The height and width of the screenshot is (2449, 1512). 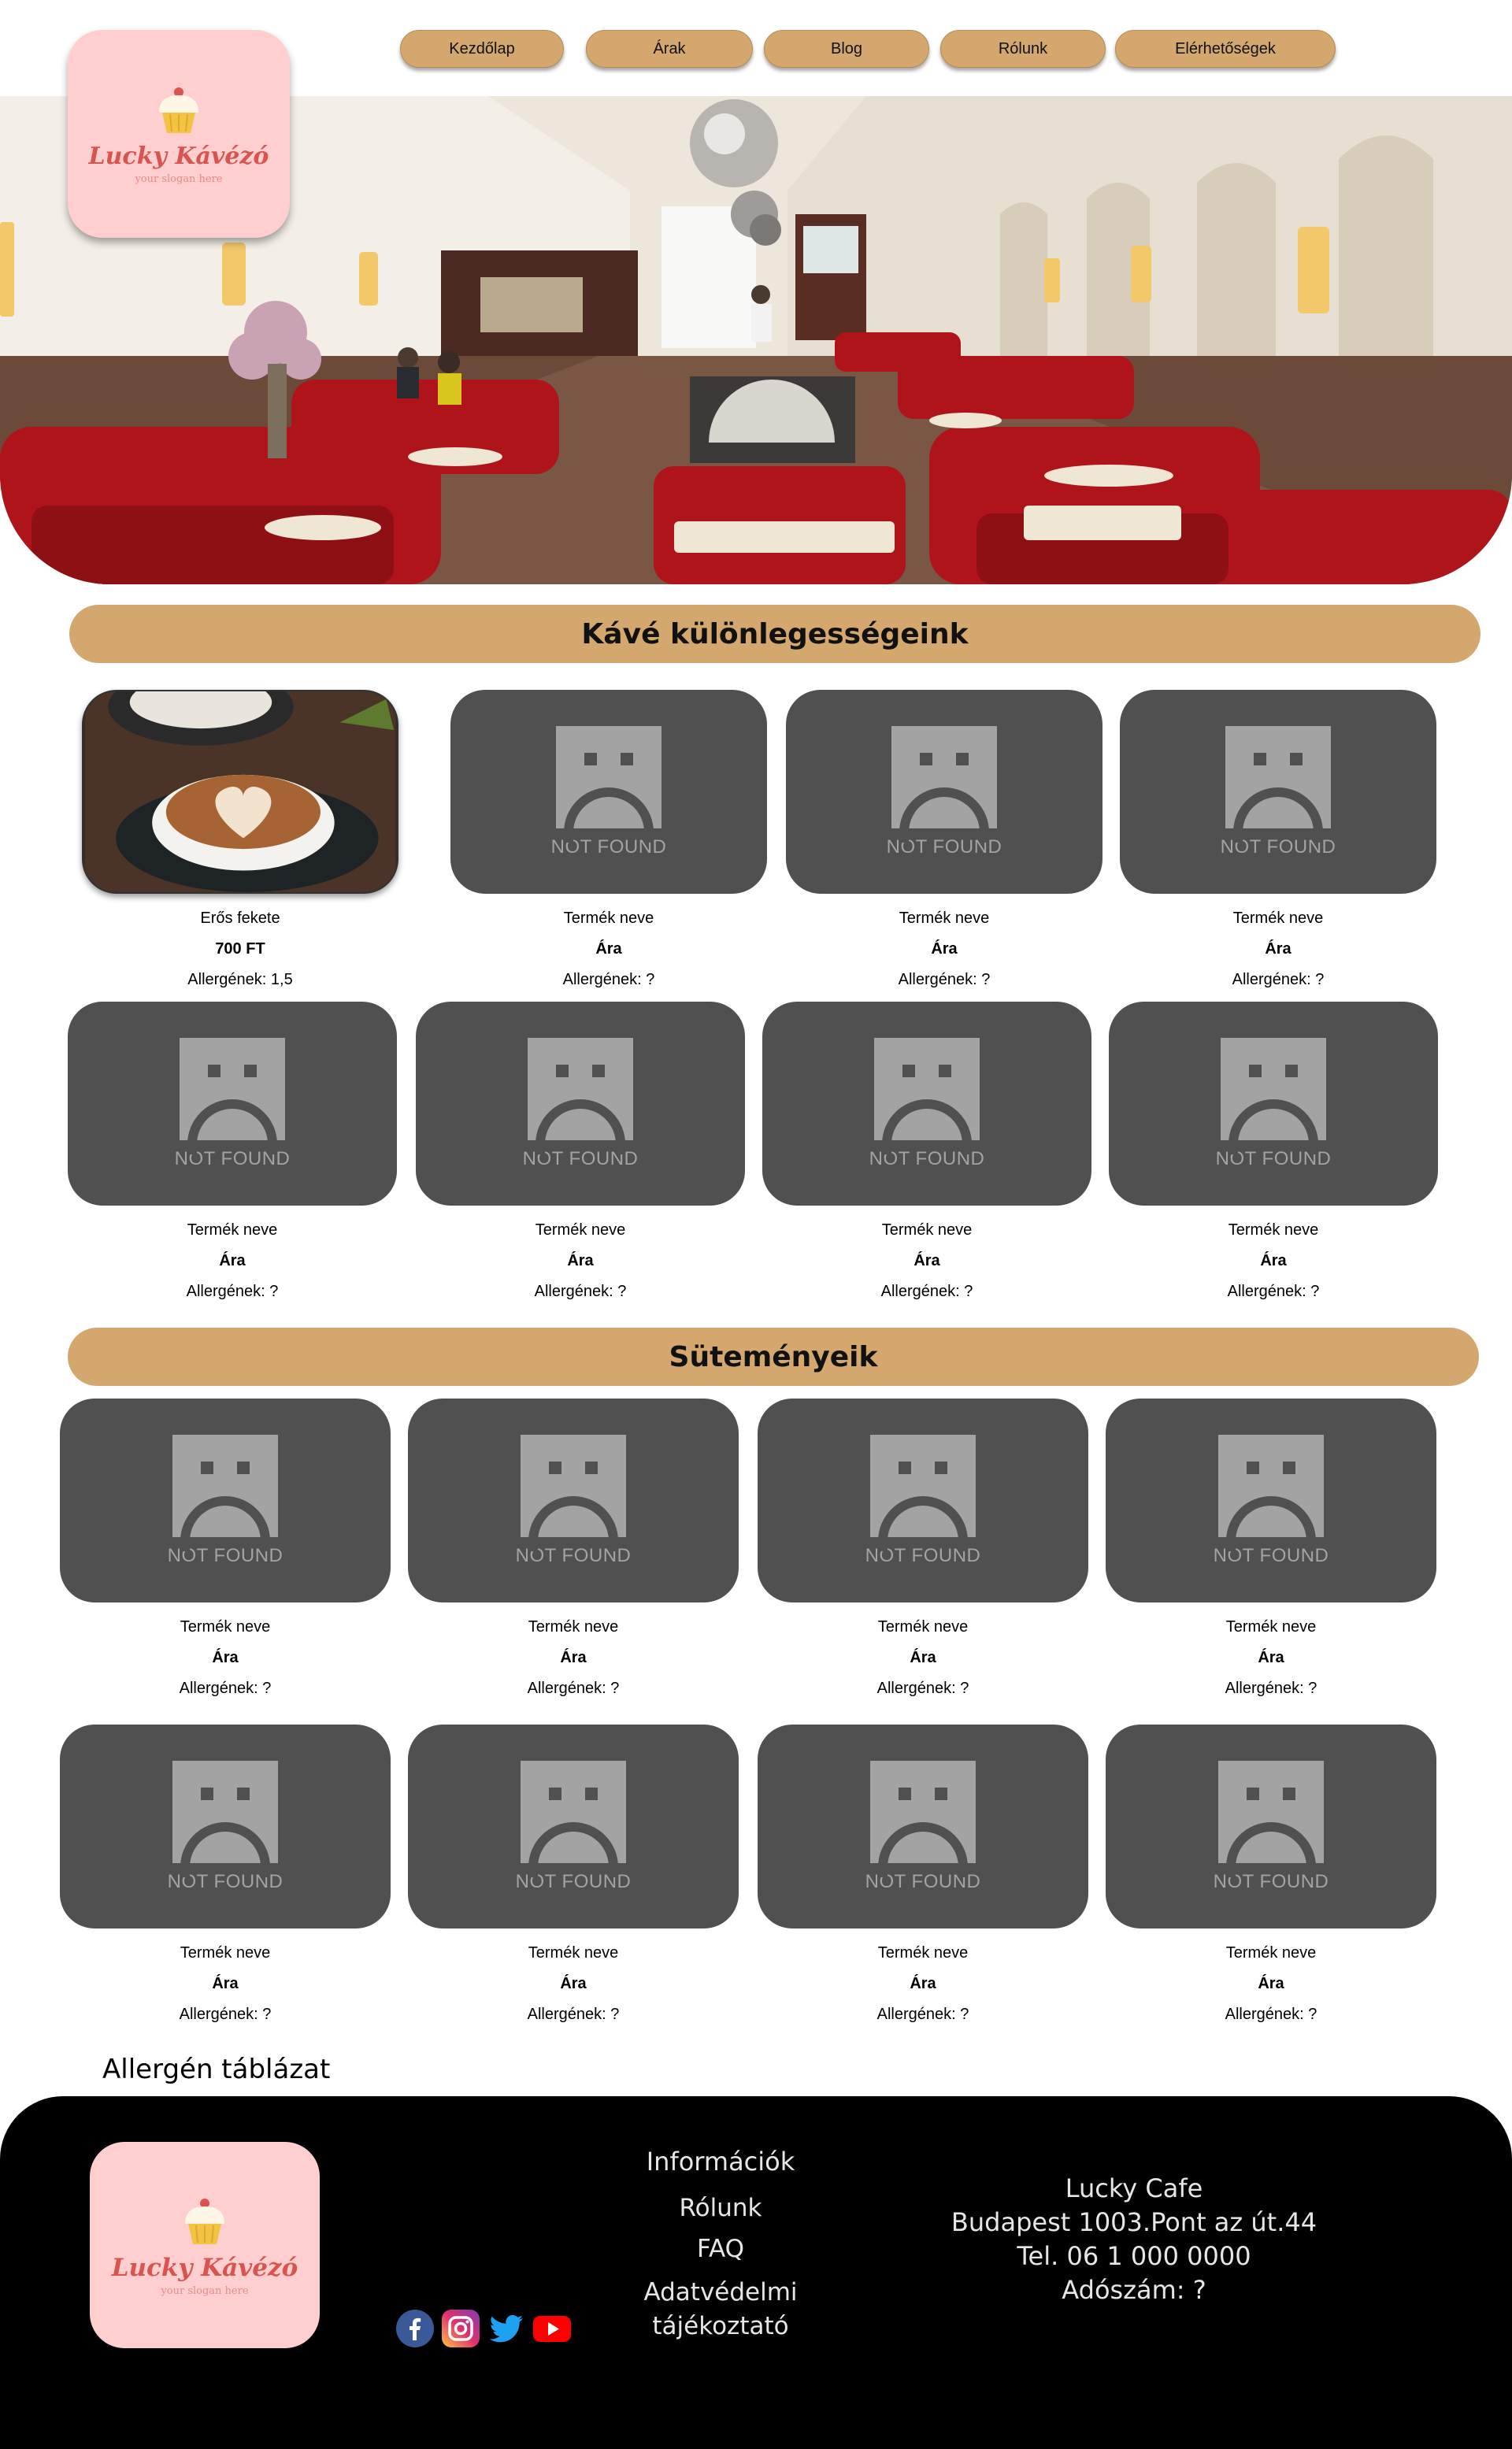 I want to click on brand-logo: Lucky Kávézó your slogan here, so click(x=179, y=134).